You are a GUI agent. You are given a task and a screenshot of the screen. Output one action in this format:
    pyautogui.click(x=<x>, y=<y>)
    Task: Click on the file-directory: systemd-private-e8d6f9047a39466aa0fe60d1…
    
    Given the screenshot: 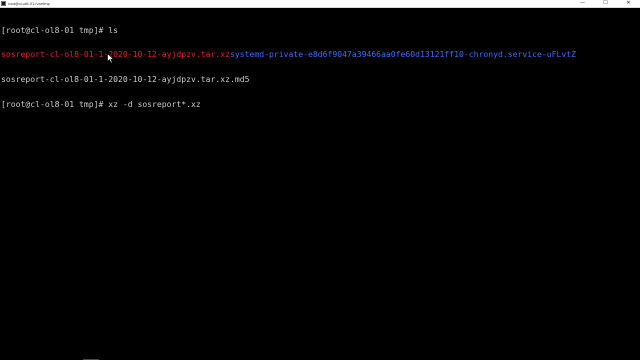 What is the action you would take?
    pyautogui.click(x=403, y=54)
    